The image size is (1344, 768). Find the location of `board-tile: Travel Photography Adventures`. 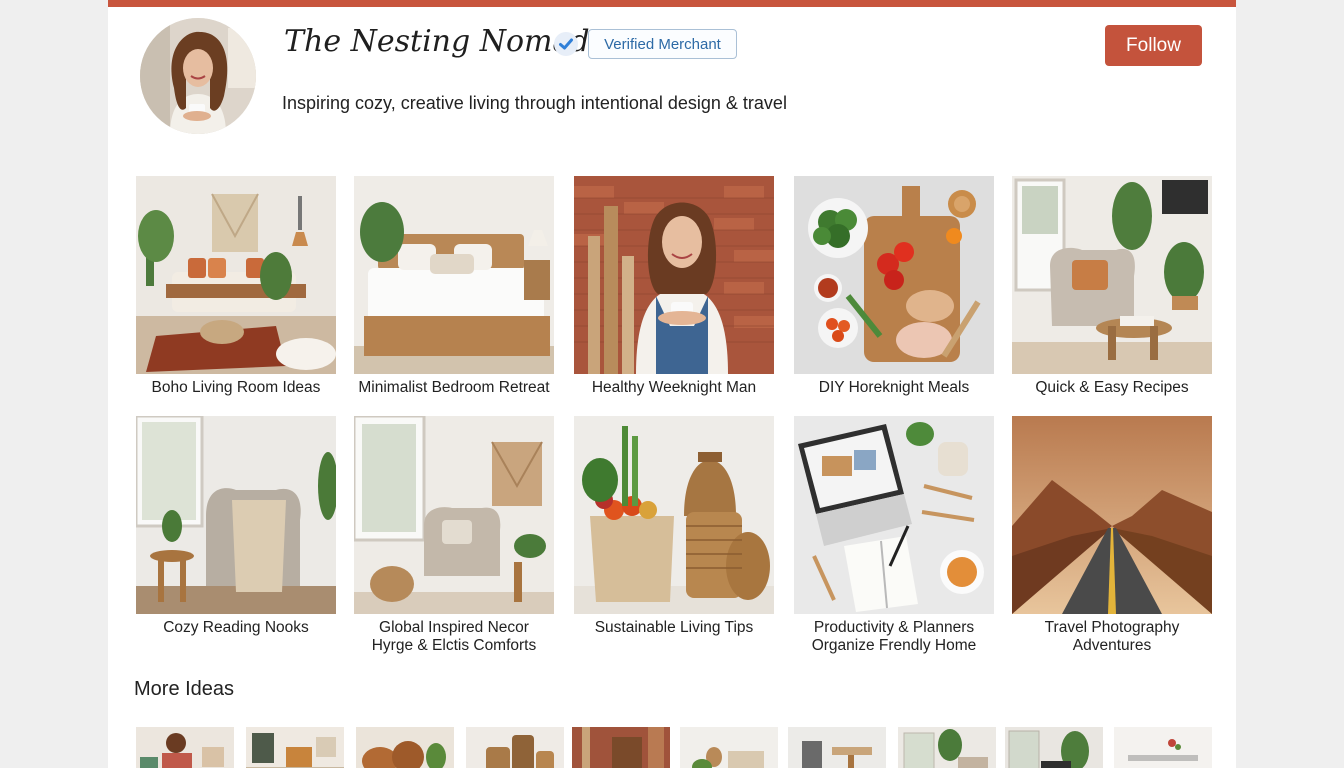

board-tile: Travel Photography Adventures is located at coordinates (1112, 535).